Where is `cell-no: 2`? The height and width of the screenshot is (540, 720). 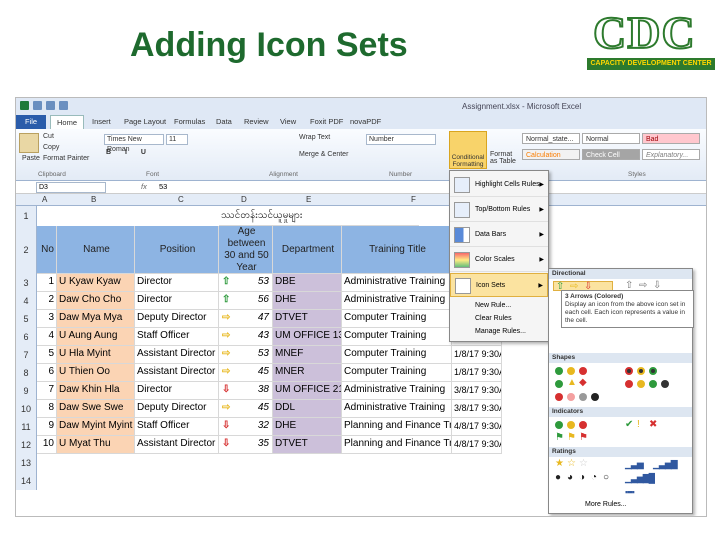 cell-no: 2 is located at coordinates (47, 301).